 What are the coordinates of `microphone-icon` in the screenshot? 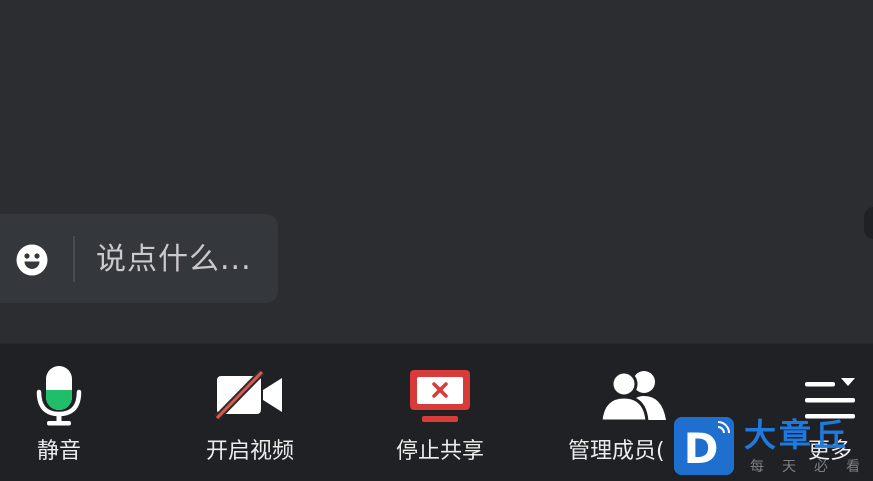 It's located at (59, 396).